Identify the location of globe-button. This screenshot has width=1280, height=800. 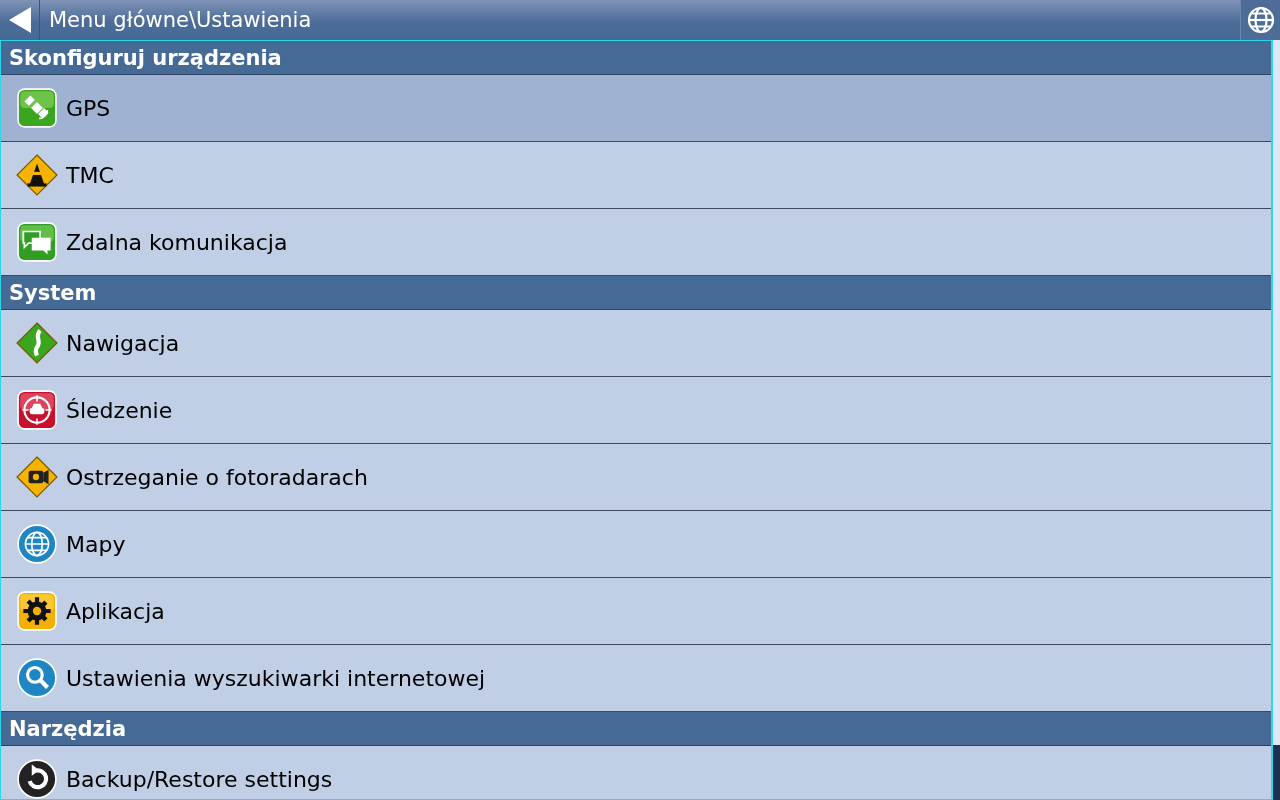
(1260, 20).